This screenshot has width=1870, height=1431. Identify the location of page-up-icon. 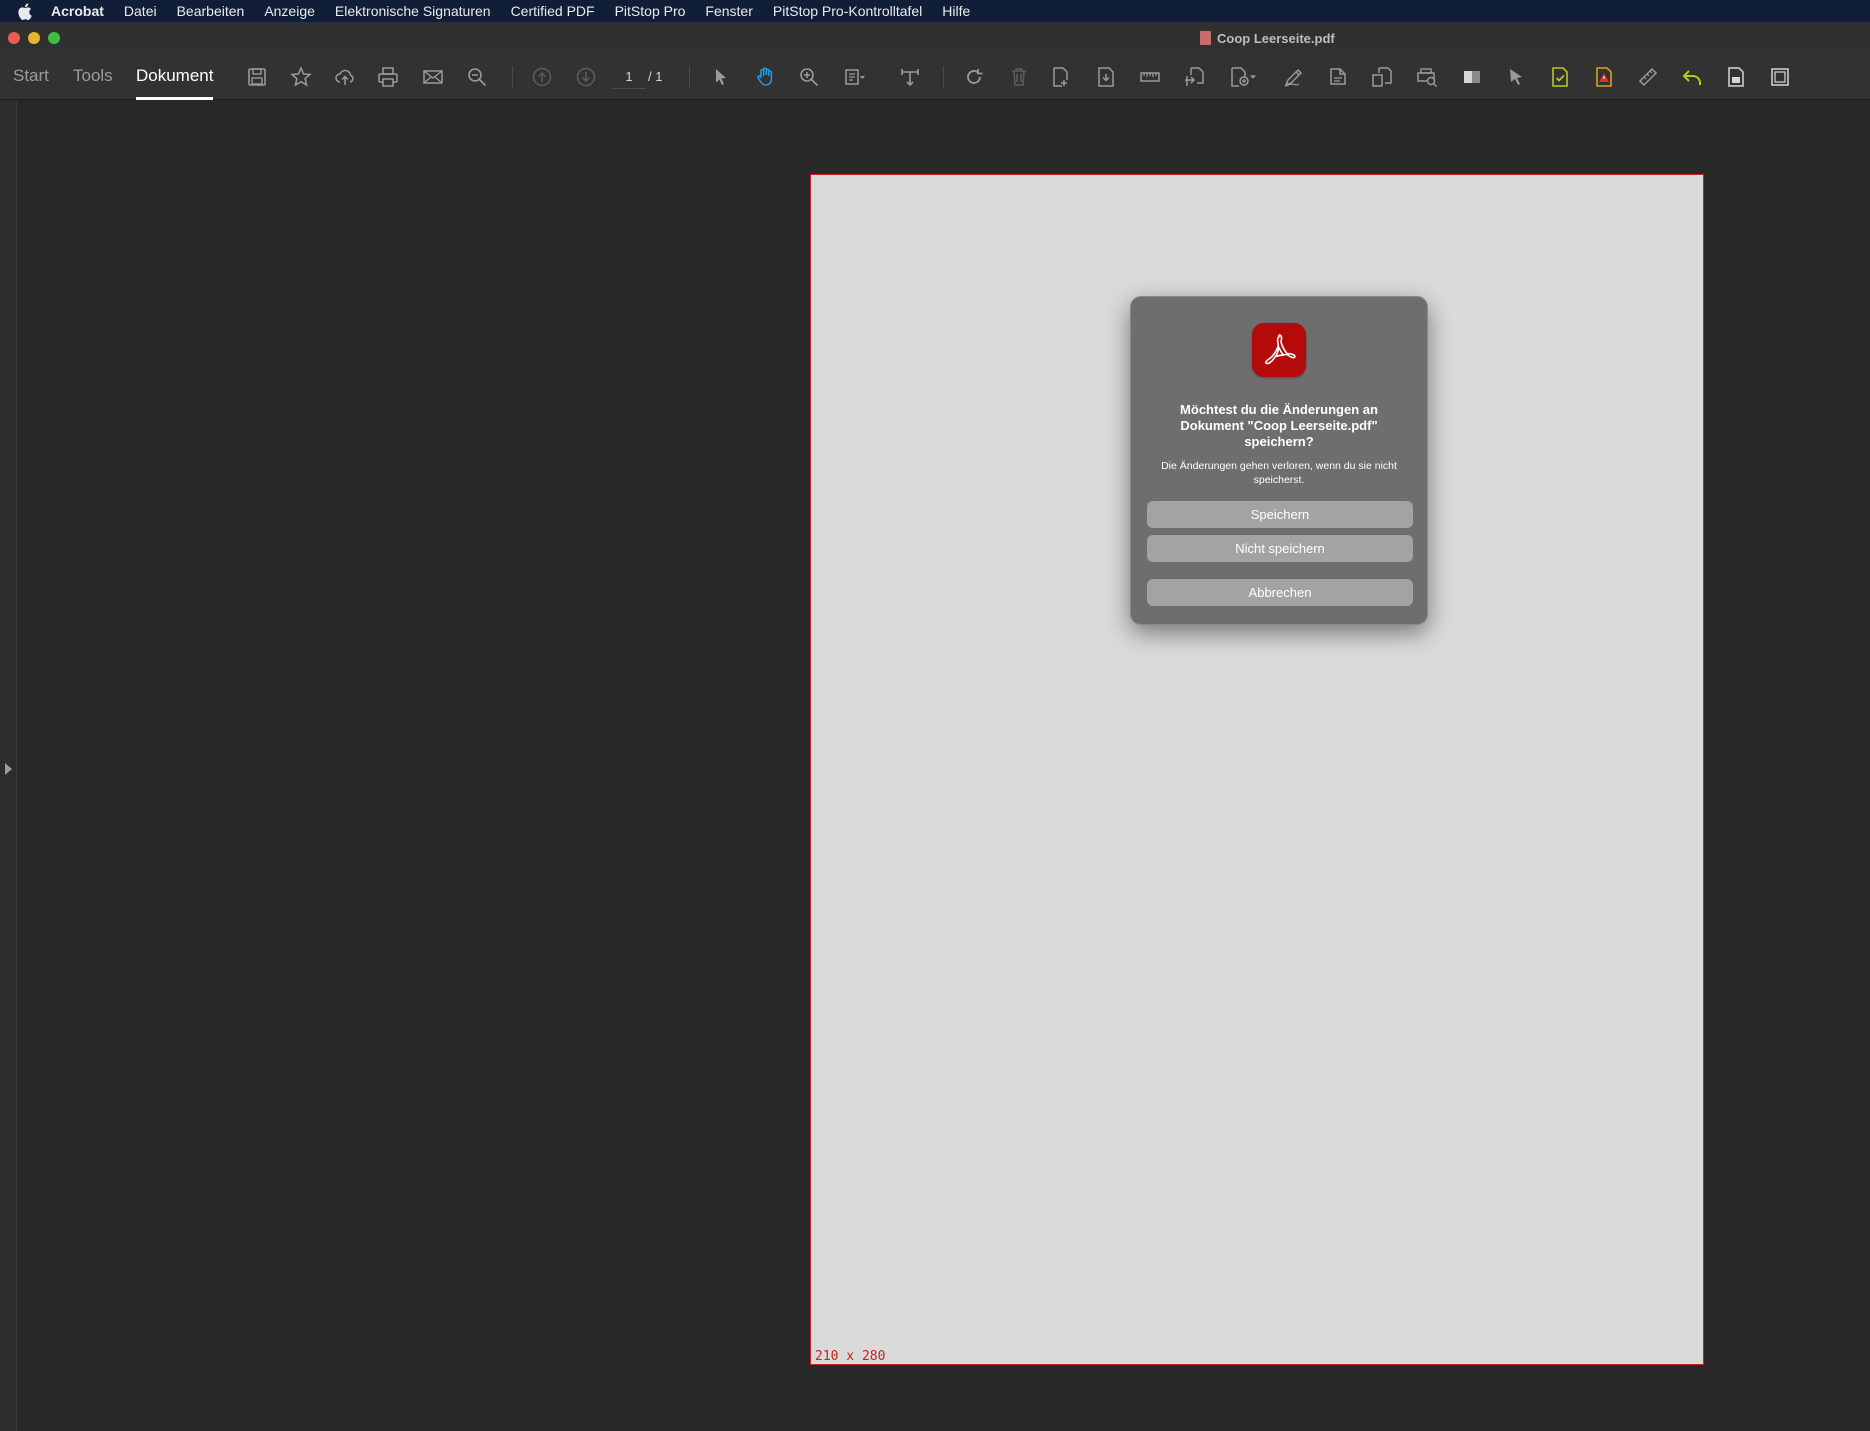
(542, 77).